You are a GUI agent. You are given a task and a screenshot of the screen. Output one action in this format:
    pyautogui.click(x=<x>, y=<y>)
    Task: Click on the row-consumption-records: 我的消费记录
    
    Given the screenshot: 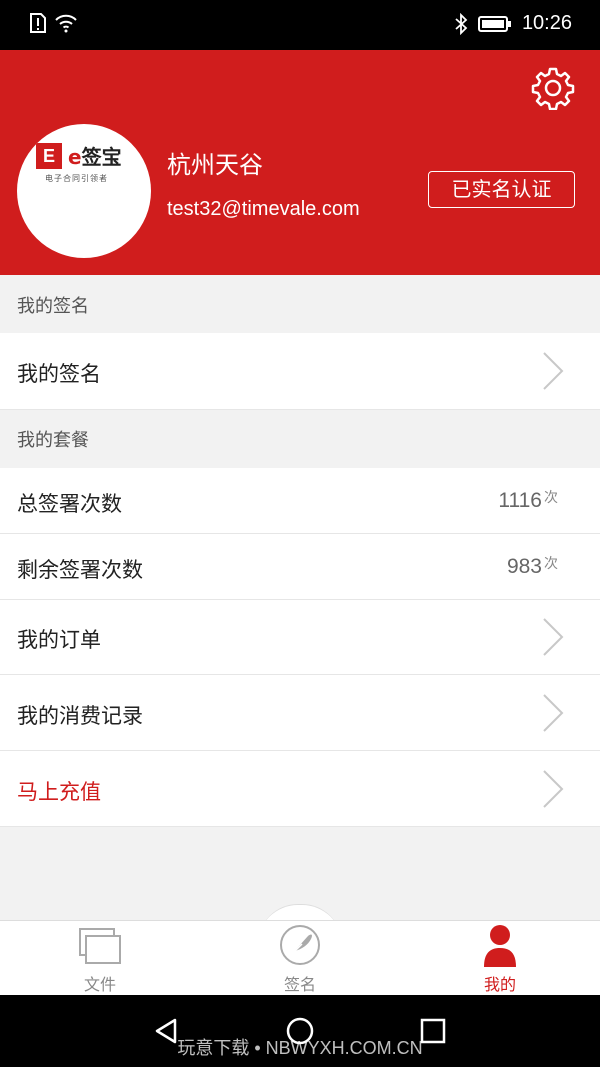 What is the action you would take?
    pyautogui.click(x=300, y=713)
    